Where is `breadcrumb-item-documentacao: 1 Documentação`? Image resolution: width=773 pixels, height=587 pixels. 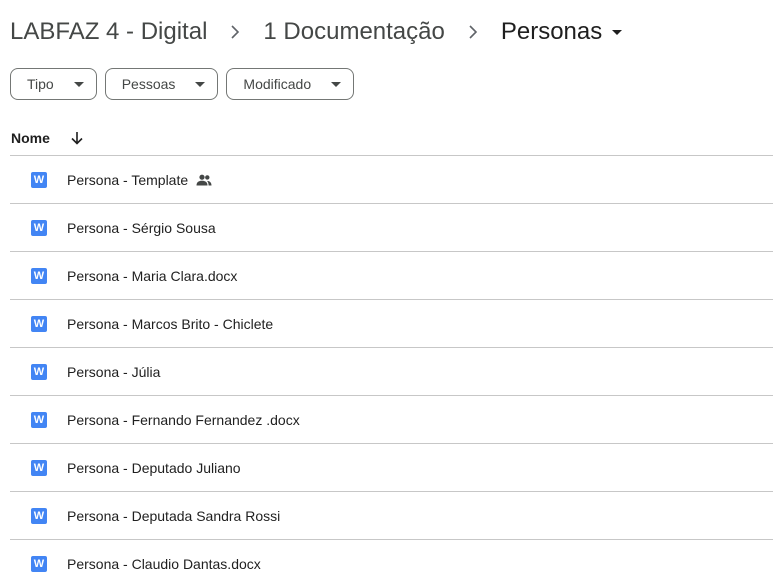
breadcrumb-item-documentacao: 1 Documentação is located at coordinates (353, 32).